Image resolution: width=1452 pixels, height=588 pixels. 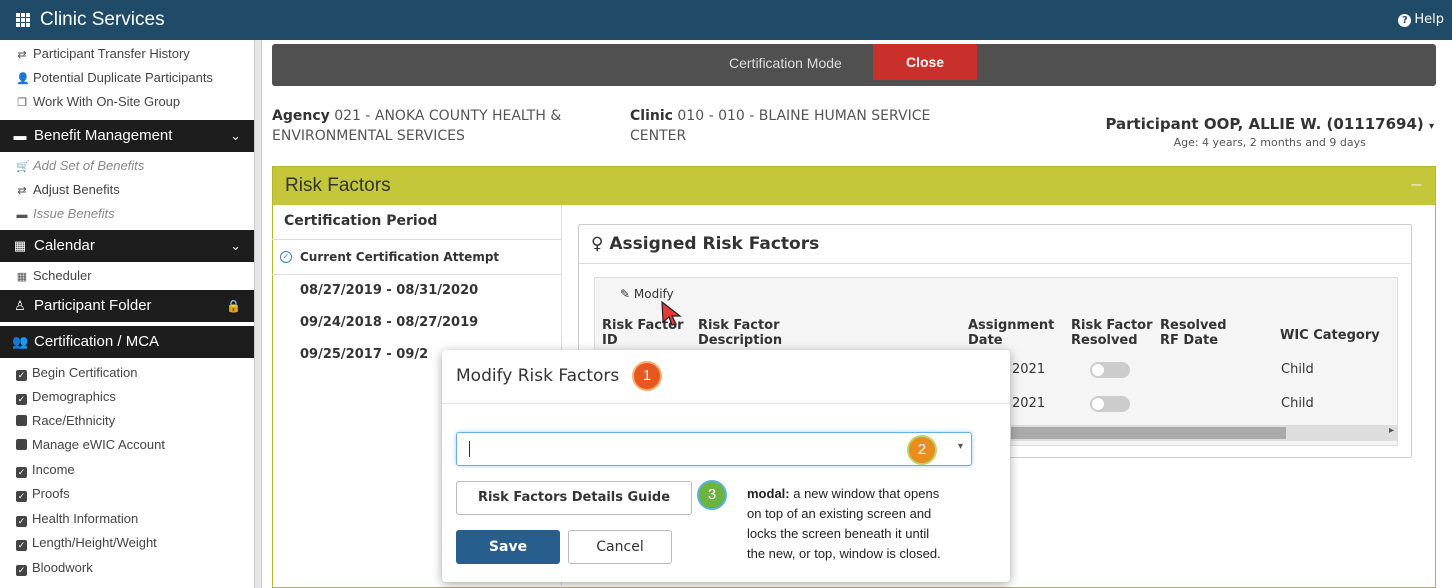 What do you see at coordinates (364, 354) in the screenshot?
I see `cert-period-item: 09/25/2017 - 09/2` at bounding box center [364, 354].